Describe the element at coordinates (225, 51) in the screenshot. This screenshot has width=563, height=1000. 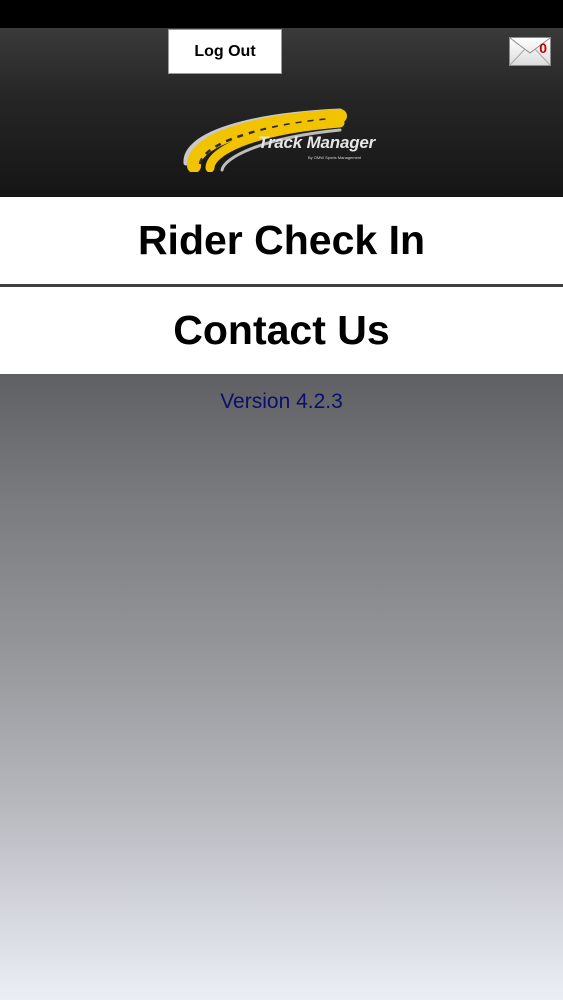
I see `logout-button: Log Out` at that location.